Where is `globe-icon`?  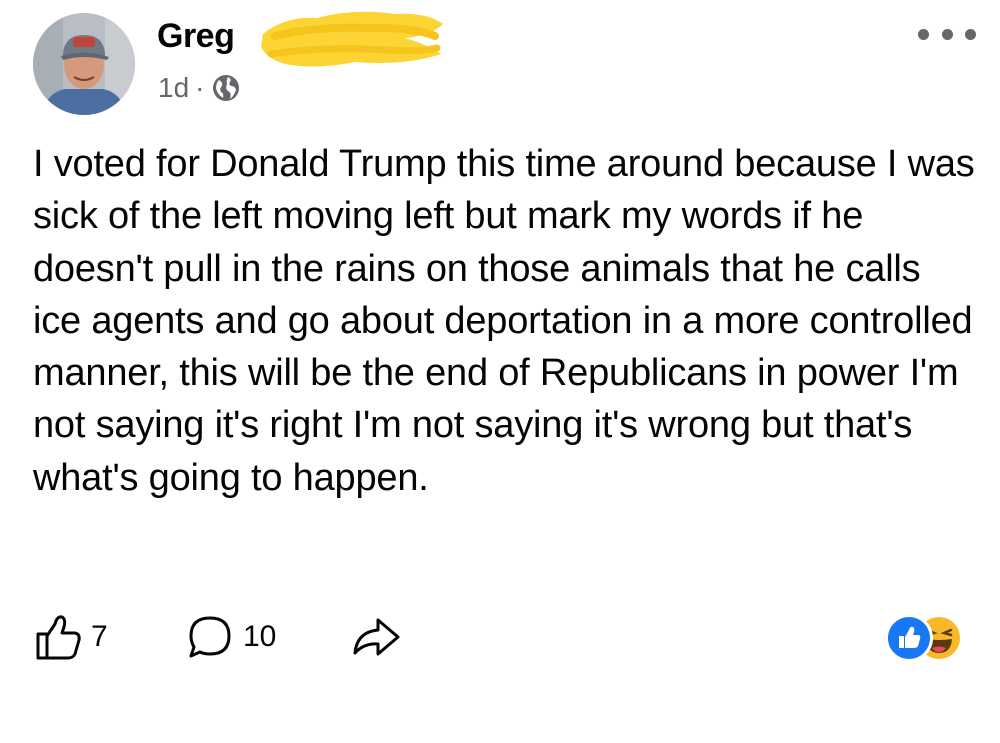
globe-icon is located at coordinates (226, 88).